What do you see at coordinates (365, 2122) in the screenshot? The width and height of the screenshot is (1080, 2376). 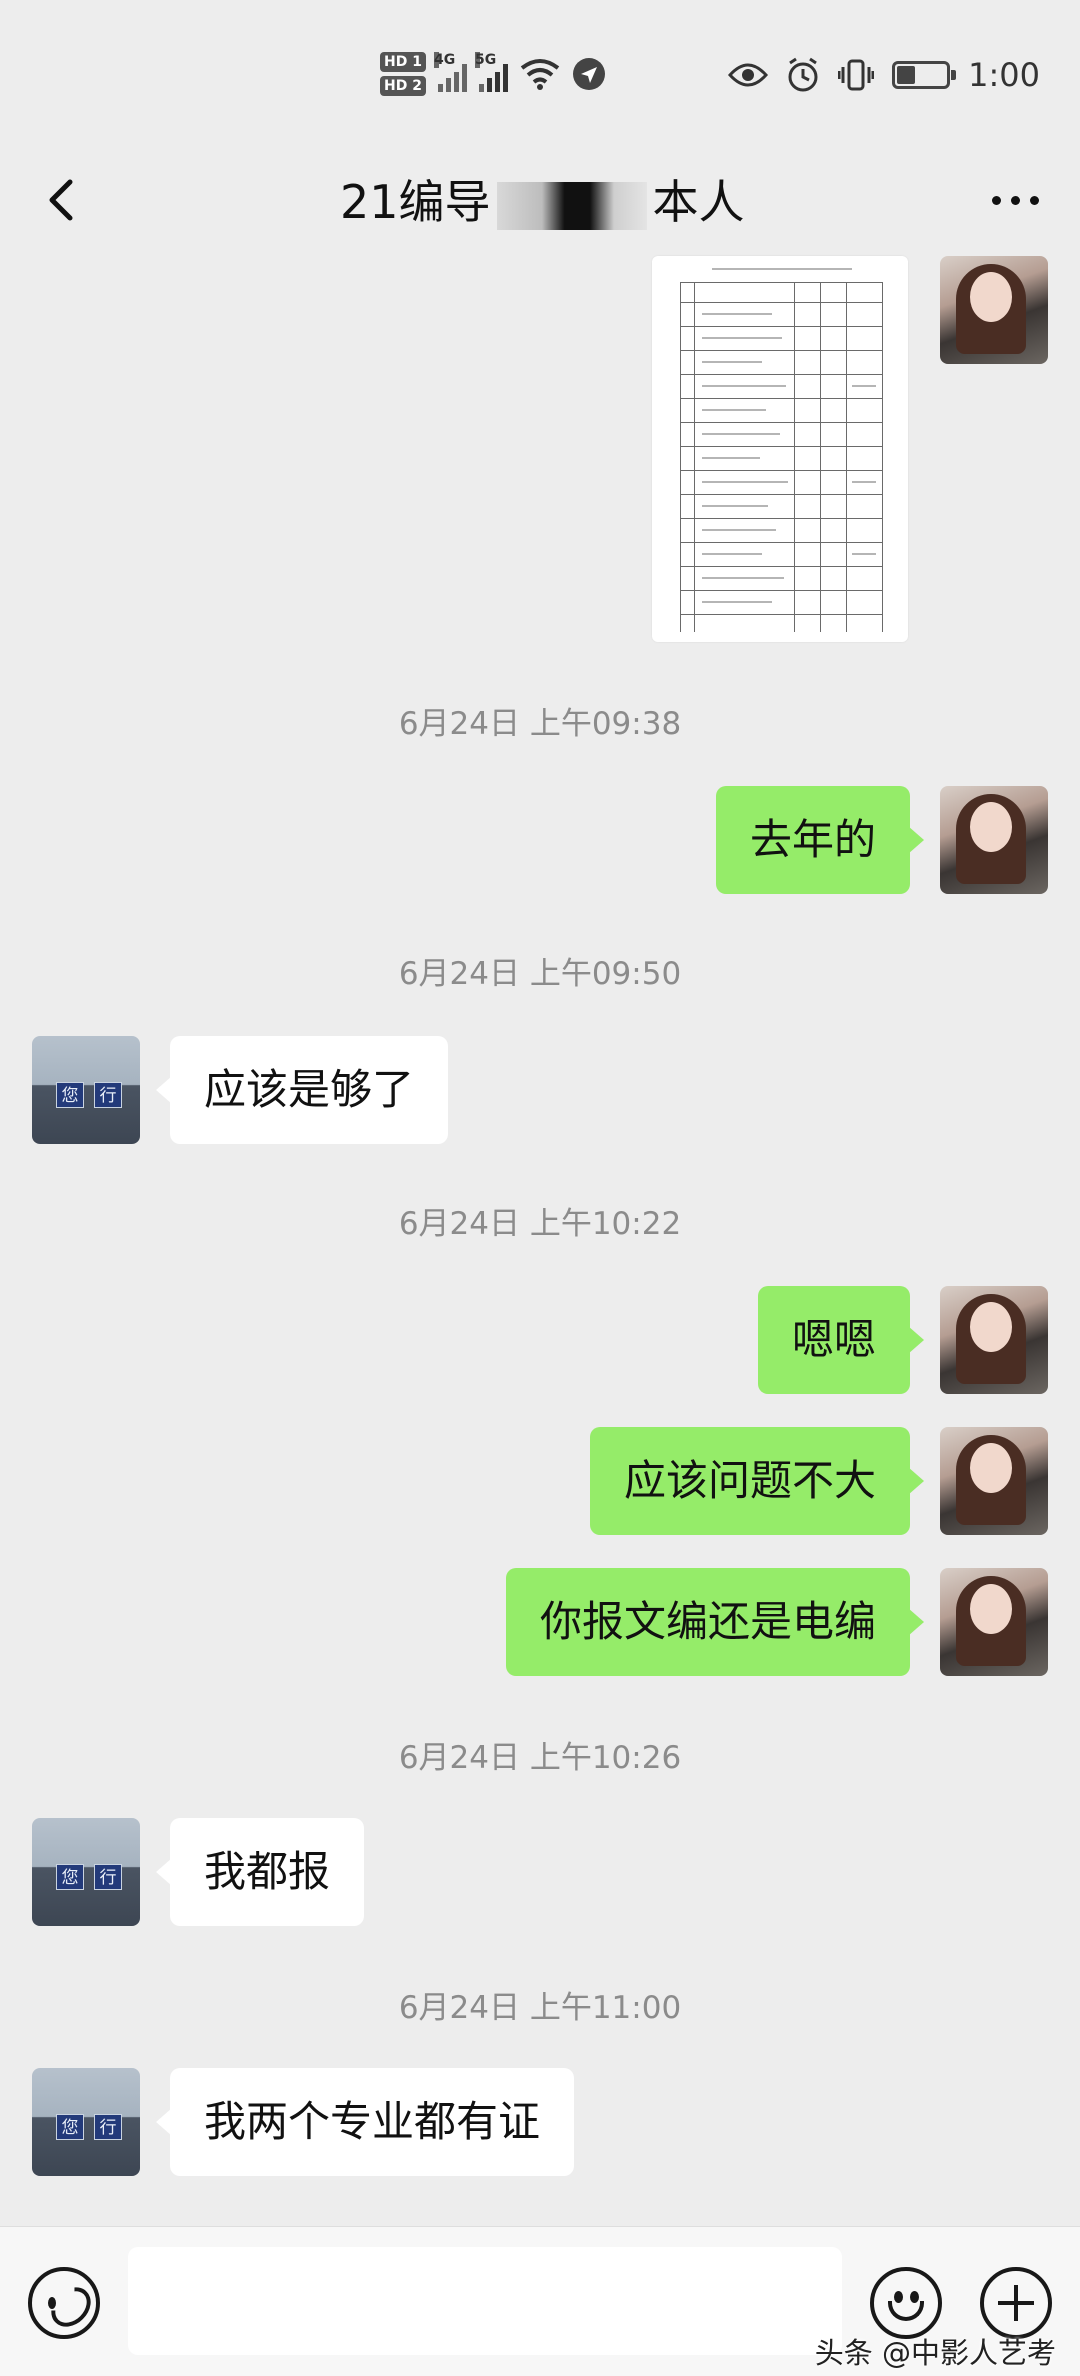 I see `message-bubble-received: 我两个专业都有证` at bounding box center [365, 2122].